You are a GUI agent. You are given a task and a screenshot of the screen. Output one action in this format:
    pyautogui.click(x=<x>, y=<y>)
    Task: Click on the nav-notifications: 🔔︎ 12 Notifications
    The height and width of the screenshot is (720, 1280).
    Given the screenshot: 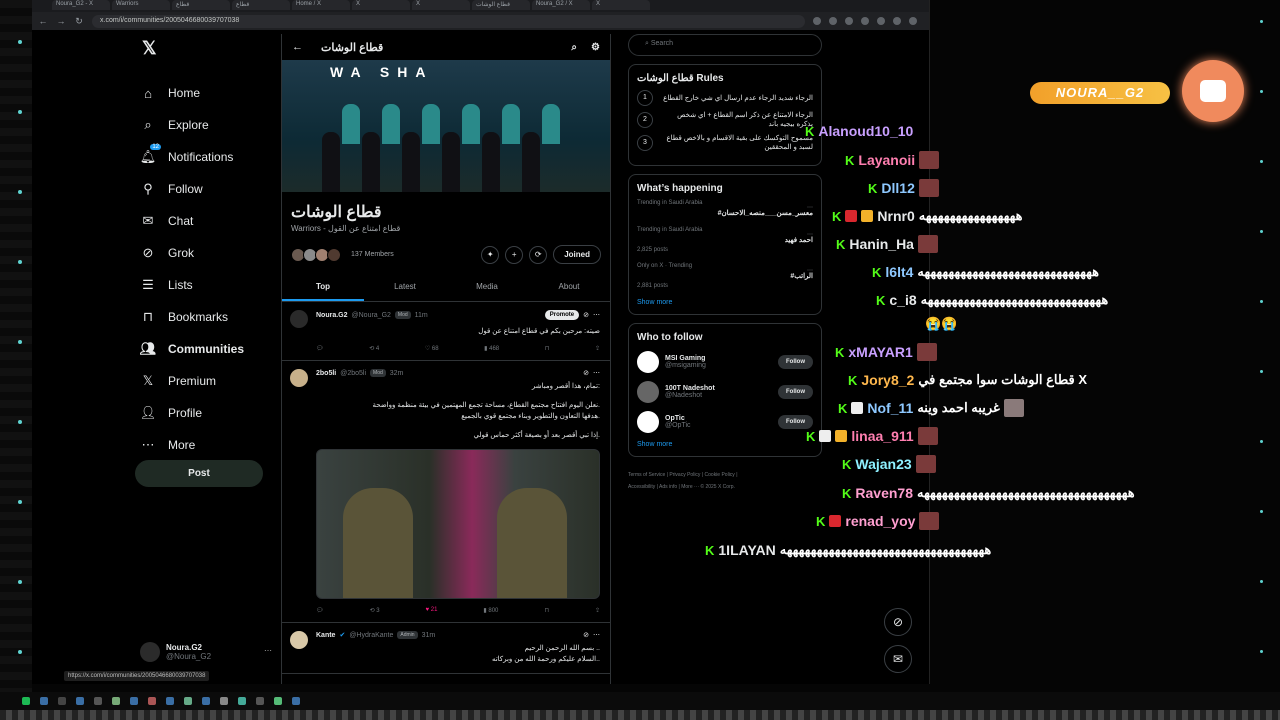 What is the action you would take?
    pyautogui.click(x=212, y=157)
    